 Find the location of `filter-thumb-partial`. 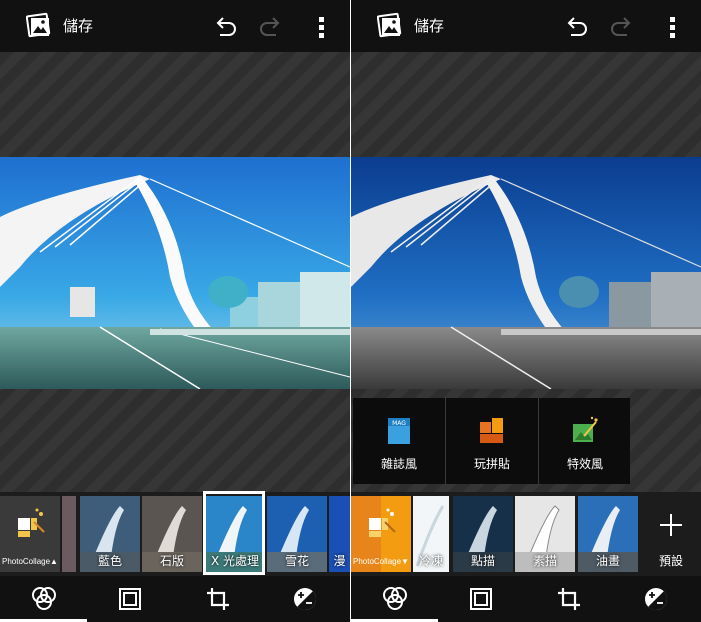

filter-thumb-partial is located at coordinates (69, 534).